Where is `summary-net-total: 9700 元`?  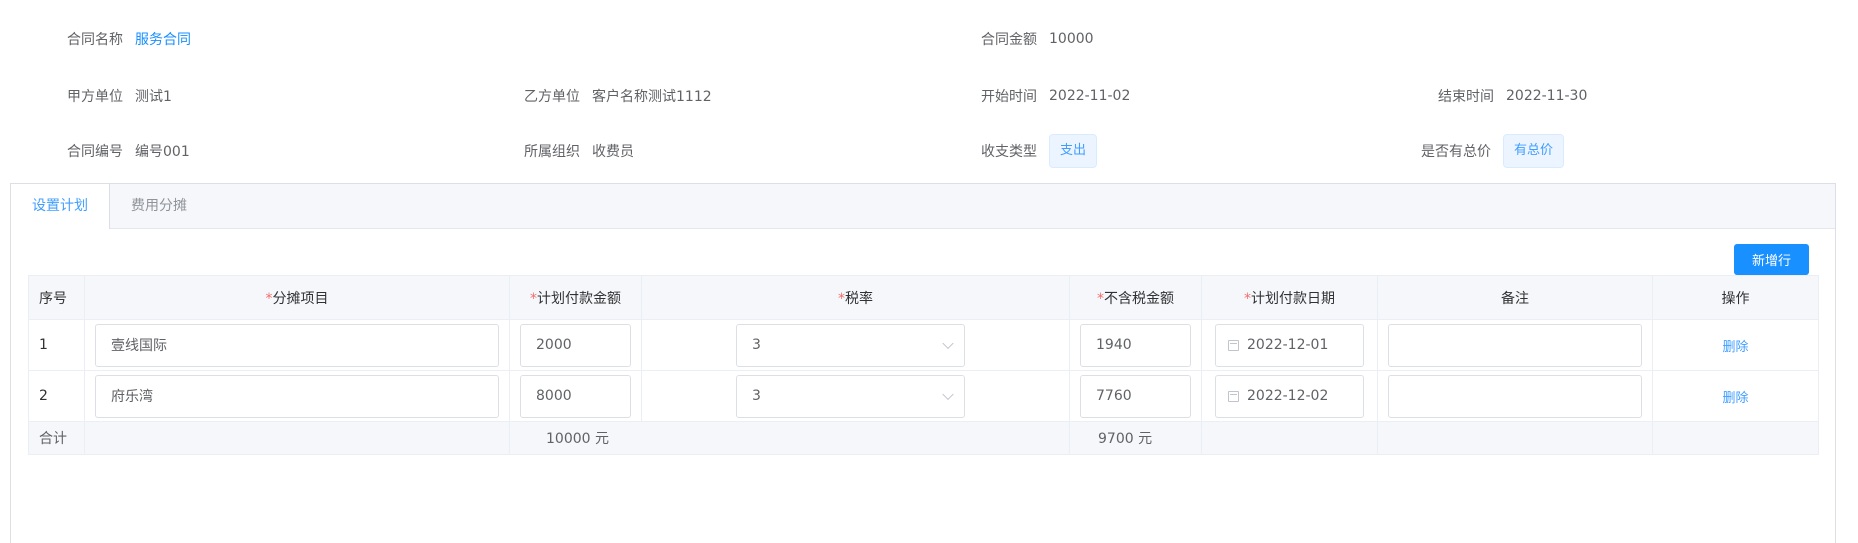 summary-net-total: 9700 元 is located at coordinates (1135, 438).